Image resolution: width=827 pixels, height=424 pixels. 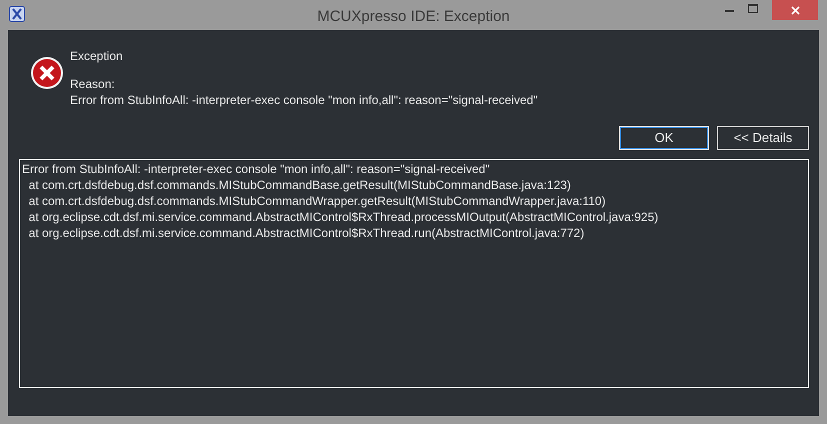 I want to click on stack-trace-line: at org.eclipse.cdt.dsf.mi.service.command.AbstractMIControl$RxThread.processMIOutput(AbstractMIControl.java:925), so click(x=344, y=217).